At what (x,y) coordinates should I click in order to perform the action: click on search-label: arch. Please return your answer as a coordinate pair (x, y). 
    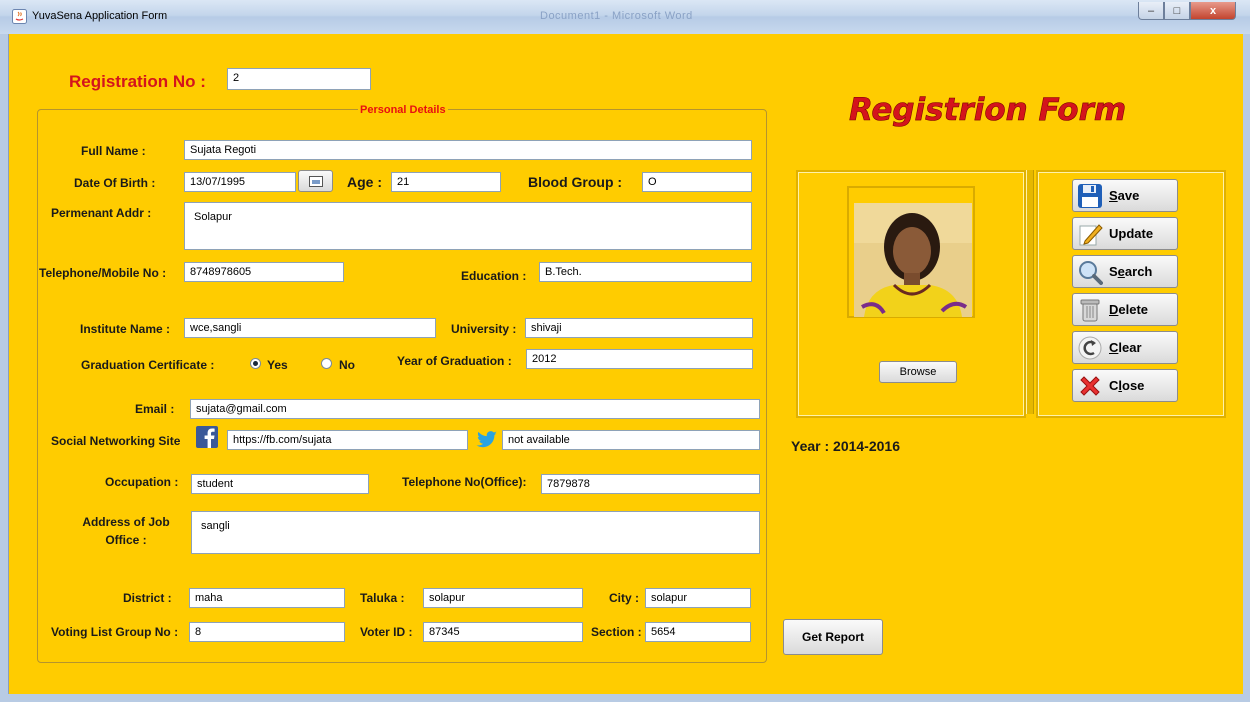
    Looking at the image, I should click on (1138, 271).